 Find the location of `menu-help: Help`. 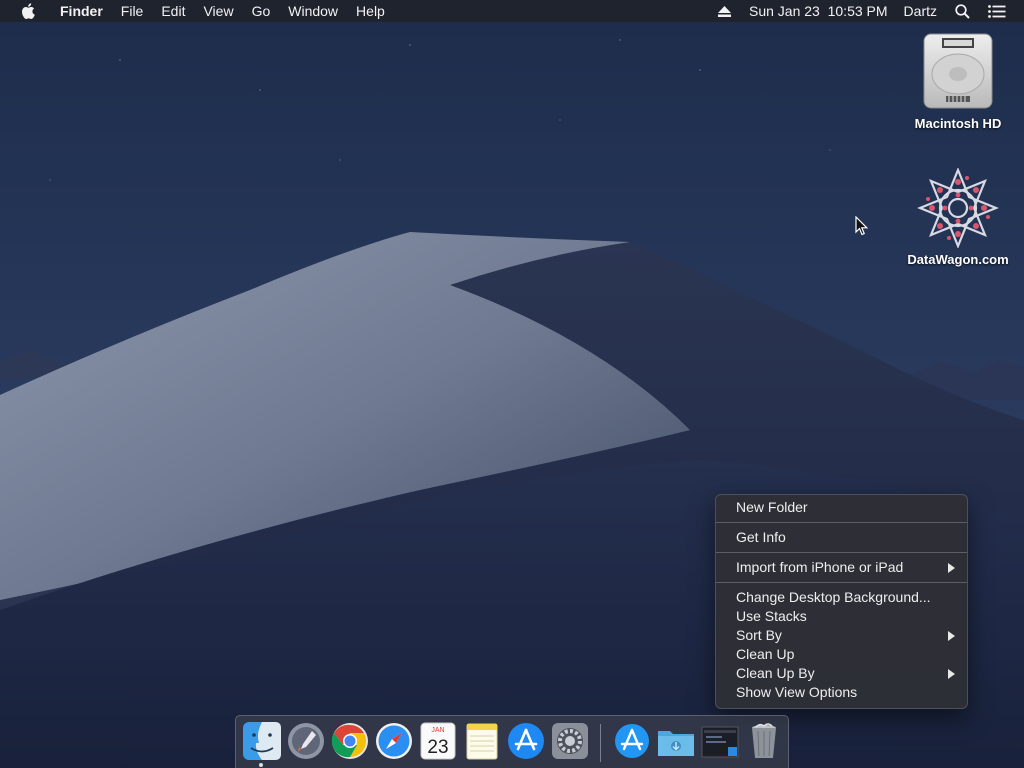

menu-help: Help is located at coordinates (370, 11).